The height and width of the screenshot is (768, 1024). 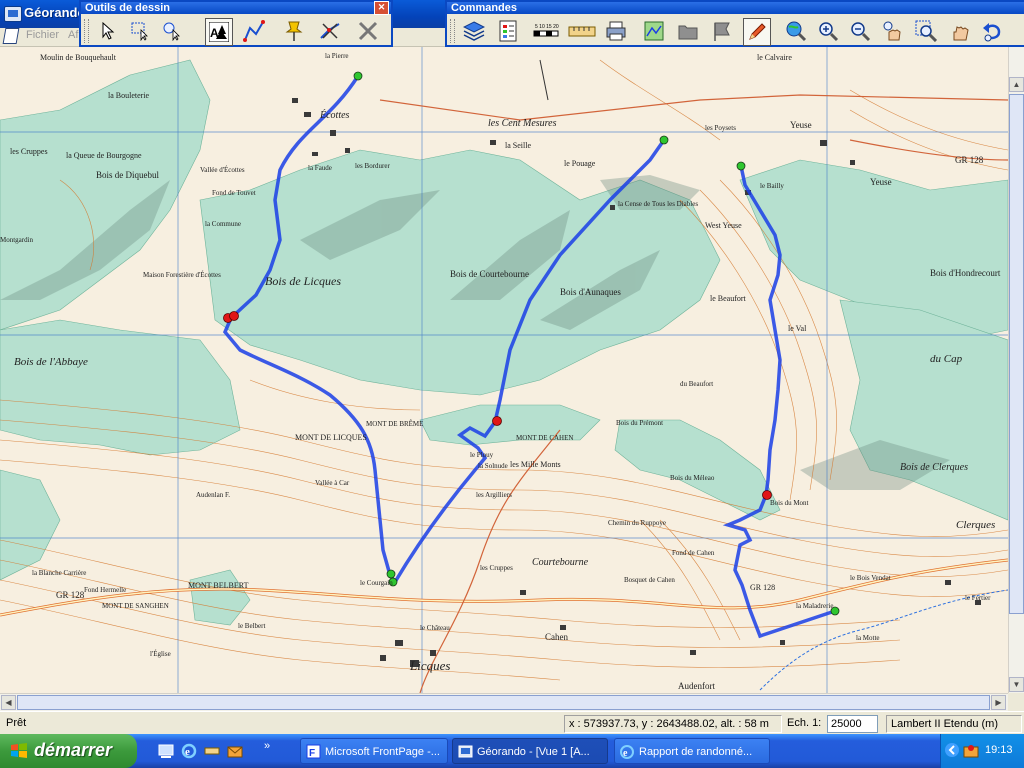 I want to click on scale-bar-icon: 5 10 15 20, so click(x=546, y=30).